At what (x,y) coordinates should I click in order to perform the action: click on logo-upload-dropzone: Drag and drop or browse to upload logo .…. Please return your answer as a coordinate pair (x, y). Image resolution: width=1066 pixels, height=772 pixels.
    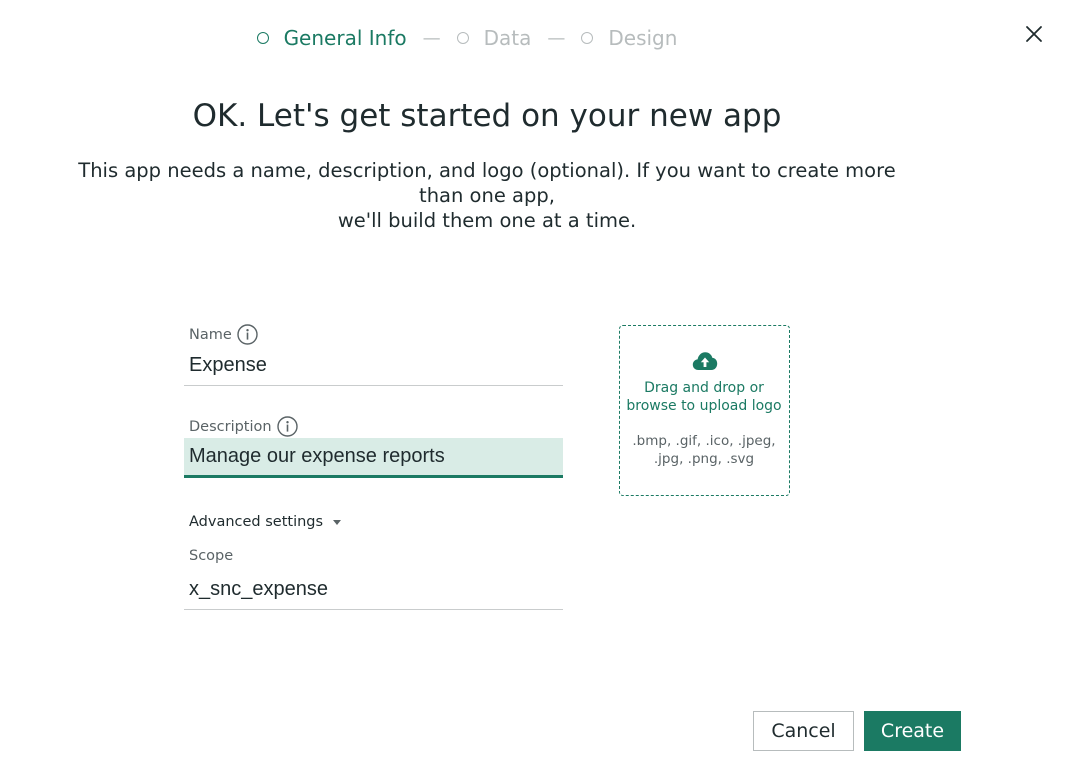
    Looking at the image, I should click on (704, 410).